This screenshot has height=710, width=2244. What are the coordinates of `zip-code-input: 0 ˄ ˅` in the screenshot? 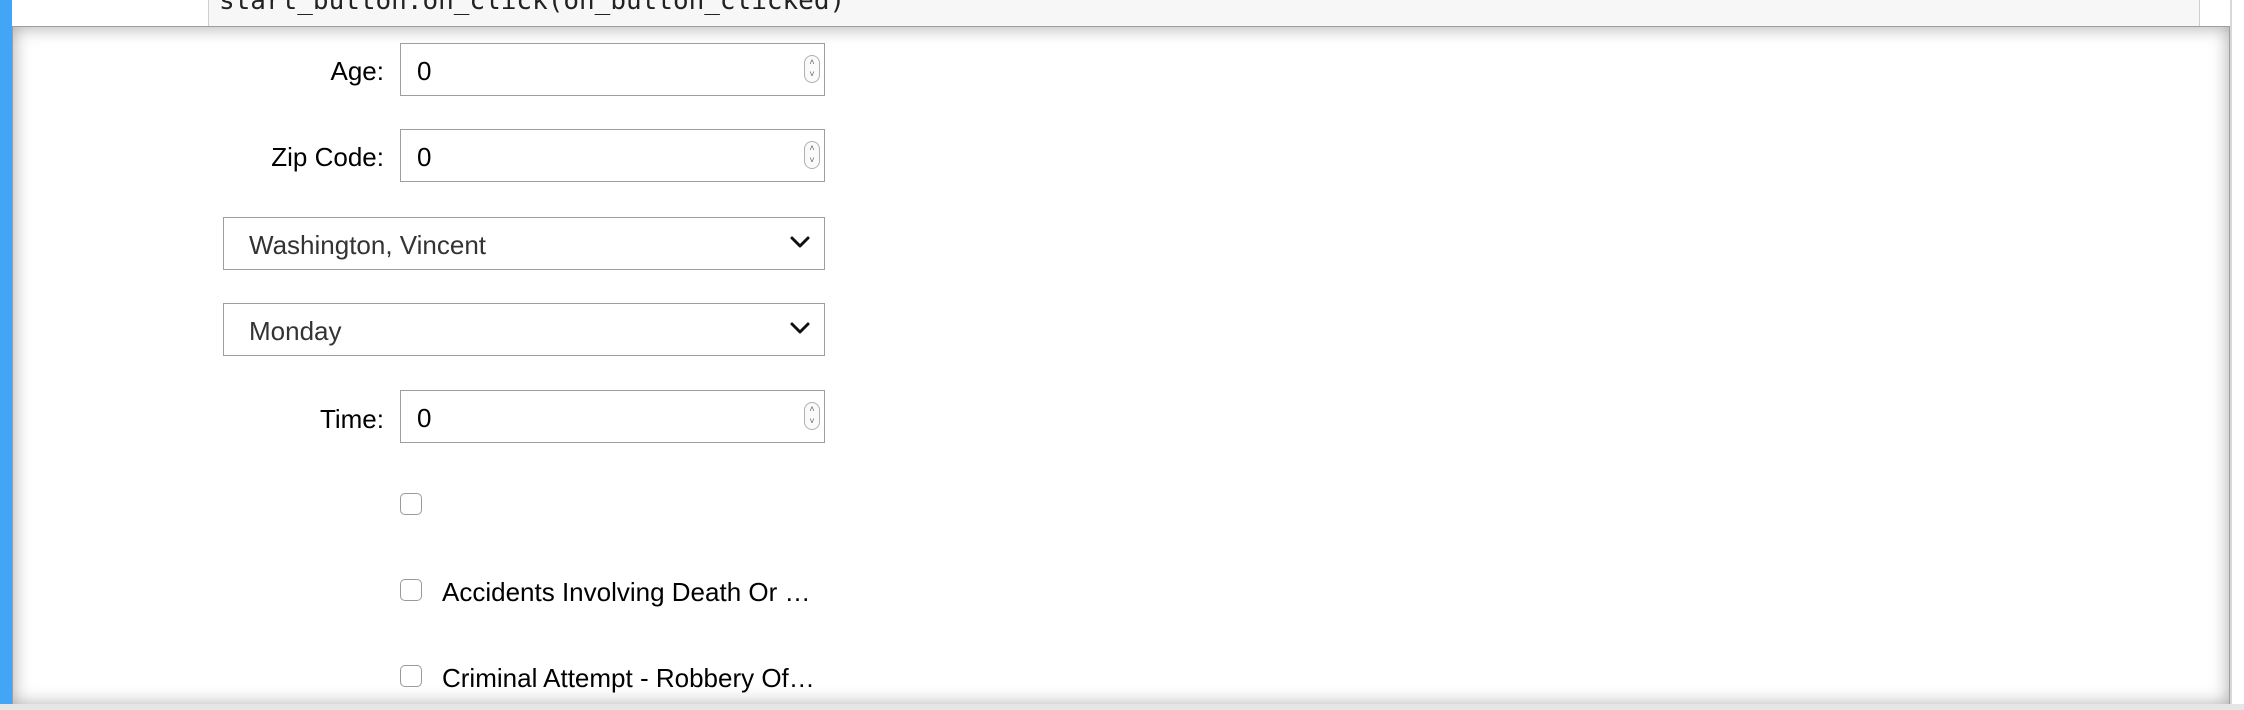 It's located at (612, 155).